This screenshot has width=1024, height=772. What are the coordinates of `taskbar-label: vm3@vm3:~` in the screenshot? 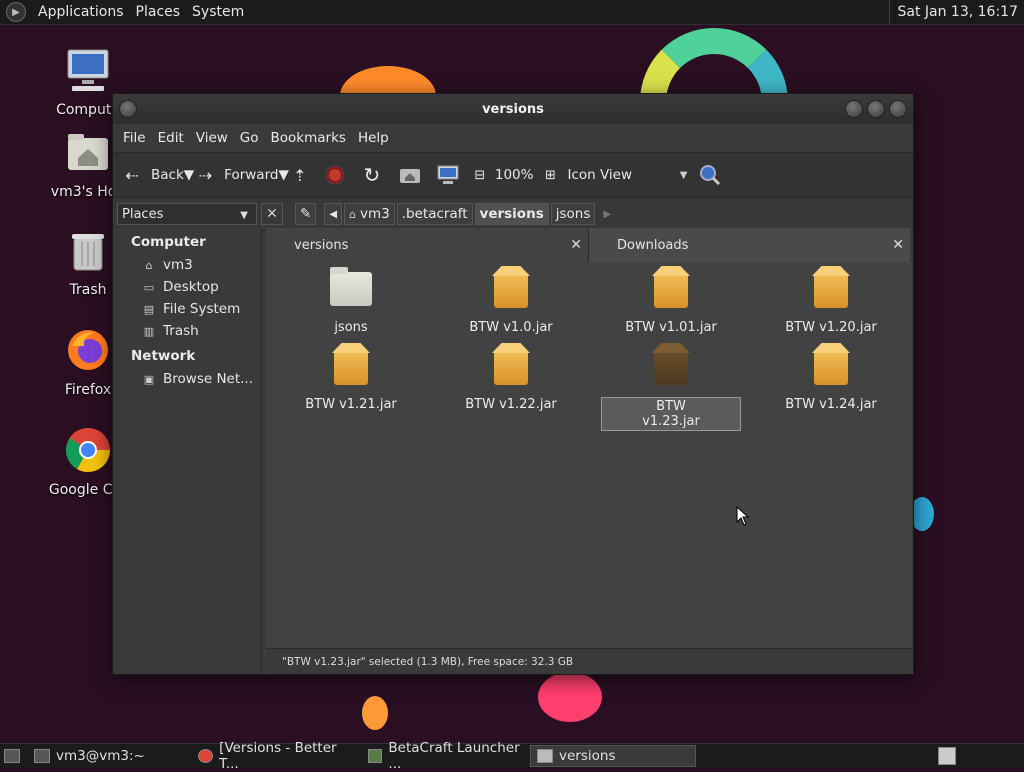 It's located at (100, 756).